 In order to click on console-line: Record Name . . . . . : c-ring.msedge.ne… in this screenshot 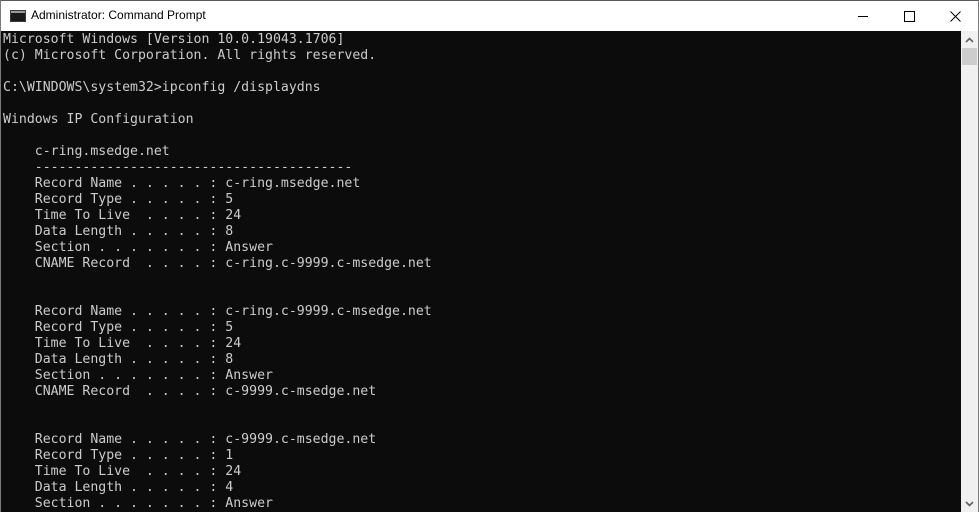, I will do `click(182, 183)`.